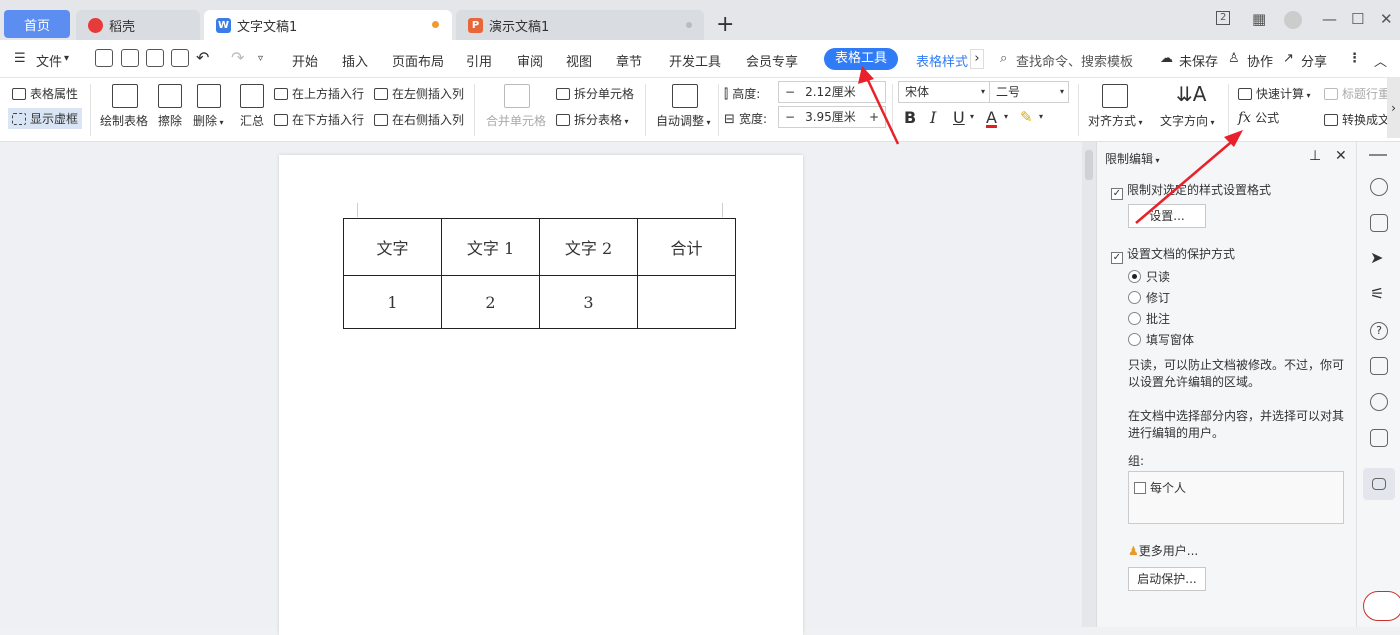  What do you see at coordinates (683, 120) in the screenshot?
I see `auto-adjust-button: 自动调整 ▾` at bounding box center [683, 120].